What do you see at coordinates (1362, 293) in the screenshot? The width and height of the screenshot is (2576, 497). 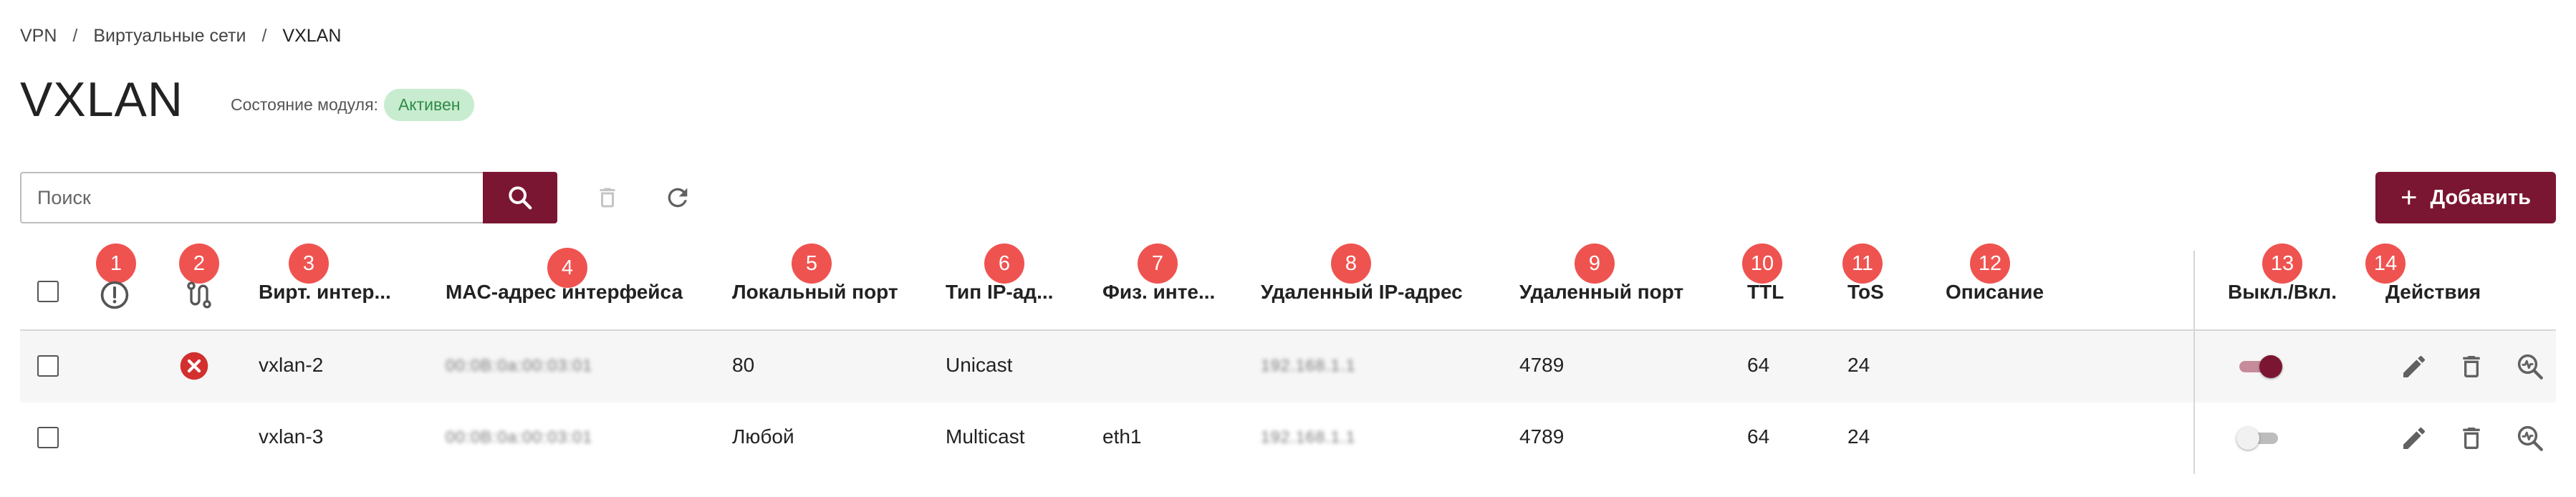 I see `col-remote-ip: Удаленный IP-адрес` at bounding box center [1362, 293].